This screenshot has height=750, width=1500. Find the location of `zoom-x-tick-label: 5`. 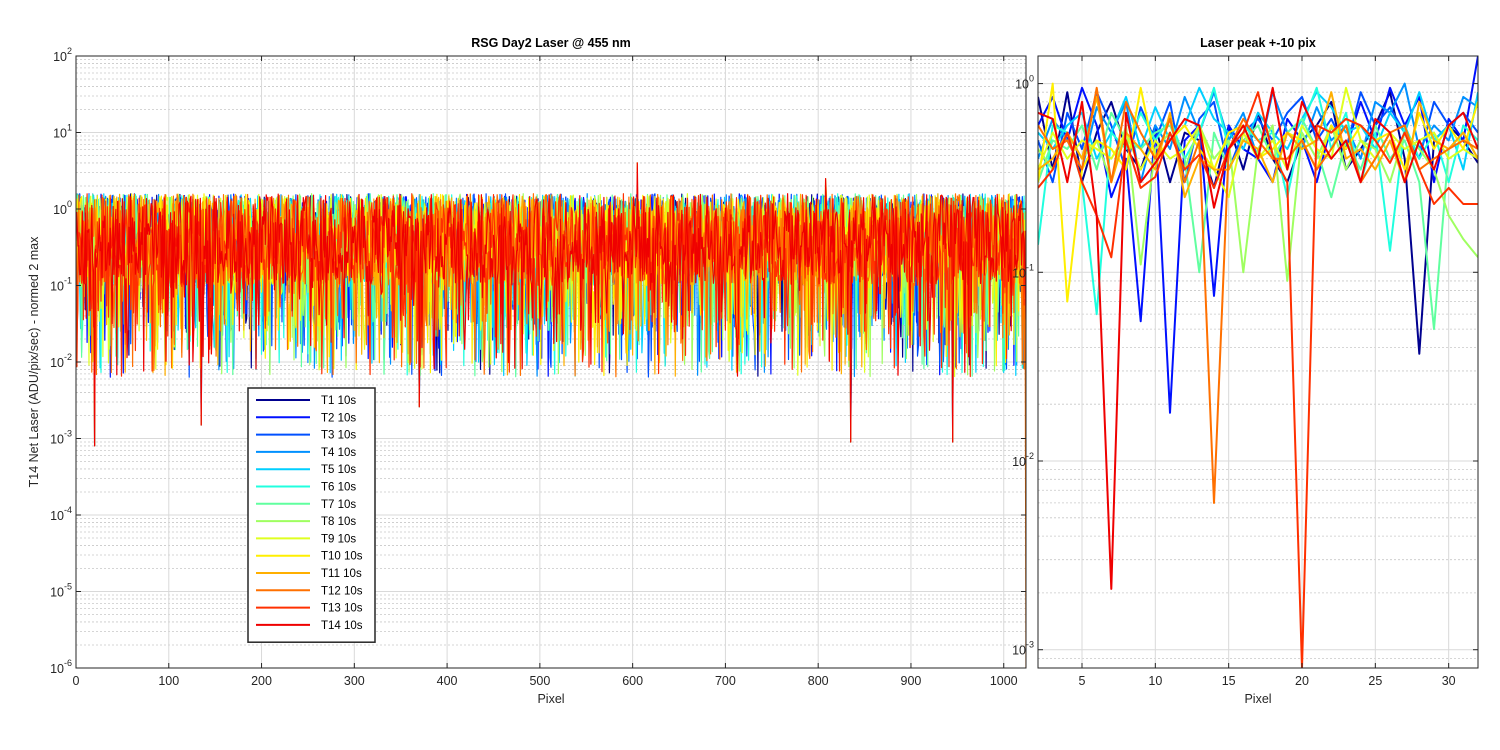

zoom-x-tick-label: 5 is located at coordinates (1082, 681).